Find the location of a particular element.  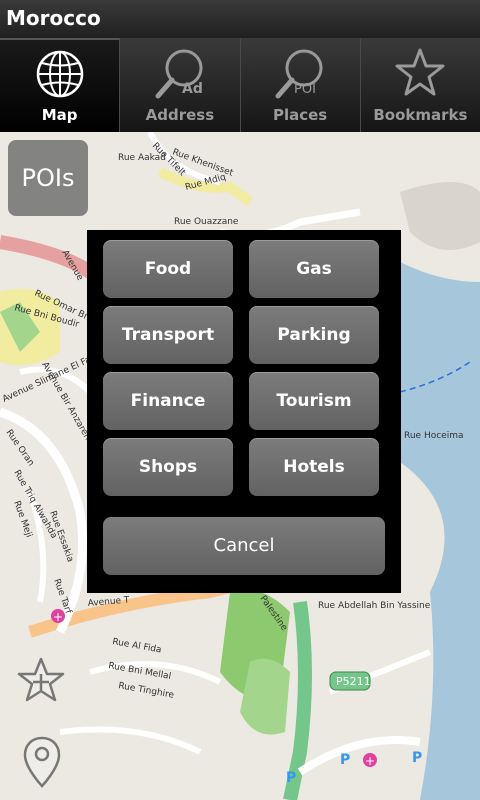

tab-label: Places is located at coordinates (300, 115).